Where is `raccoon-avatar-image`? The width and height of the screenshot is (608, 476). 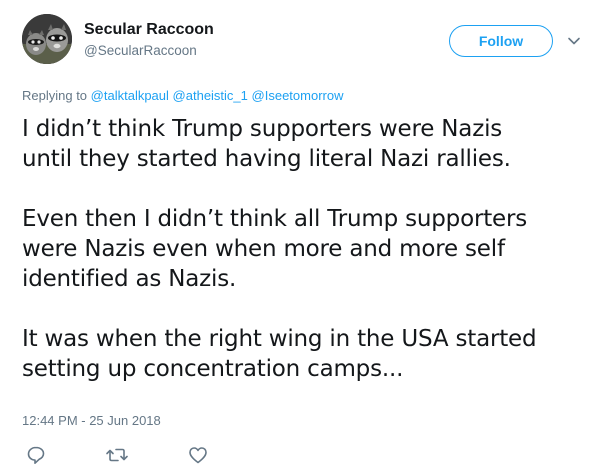
raccoon-avatar-image is located at coordinates (47, 39).